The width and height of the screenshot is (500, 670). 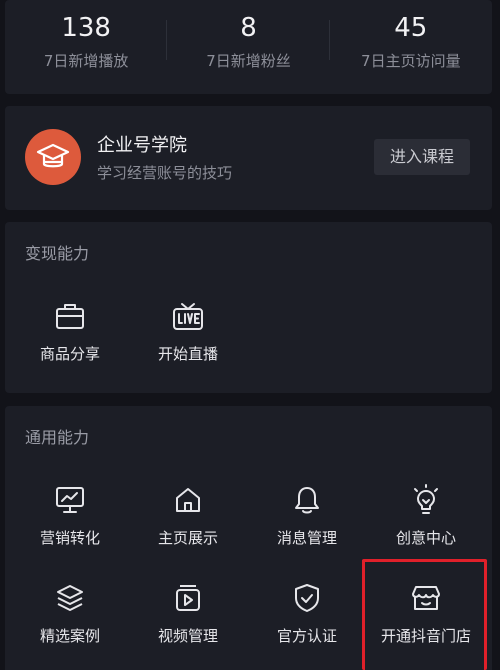 I want to click on tile-label: 开通抖音门店, so click(x=425, y=636).